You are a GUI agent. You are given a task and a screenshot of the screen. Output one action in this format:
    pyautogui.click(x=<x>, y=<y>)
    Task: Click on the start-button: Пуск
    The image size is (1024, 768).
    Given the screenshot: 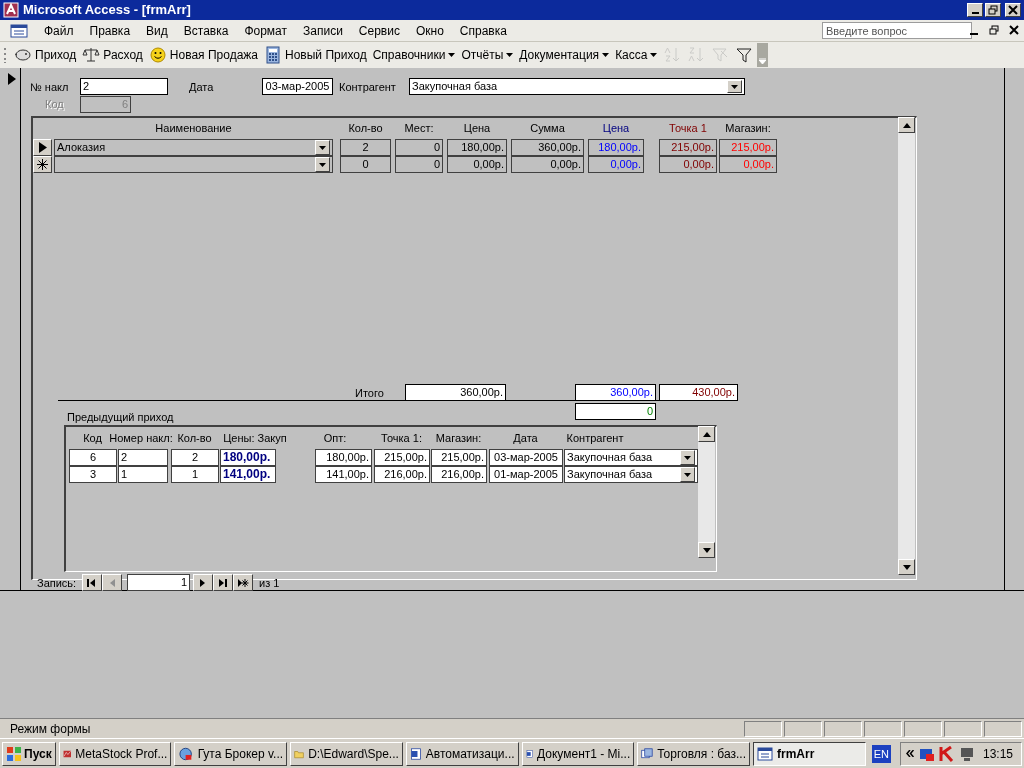 What is the action you would take?
    pyautogui.click(x=29, y=753)
    